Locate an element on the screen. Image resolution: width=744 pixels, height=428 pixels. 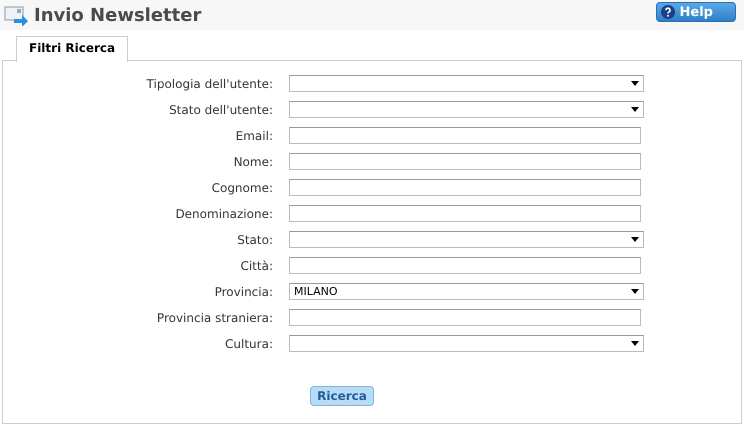
field-label: Email: is located at coordinates (253, 135).